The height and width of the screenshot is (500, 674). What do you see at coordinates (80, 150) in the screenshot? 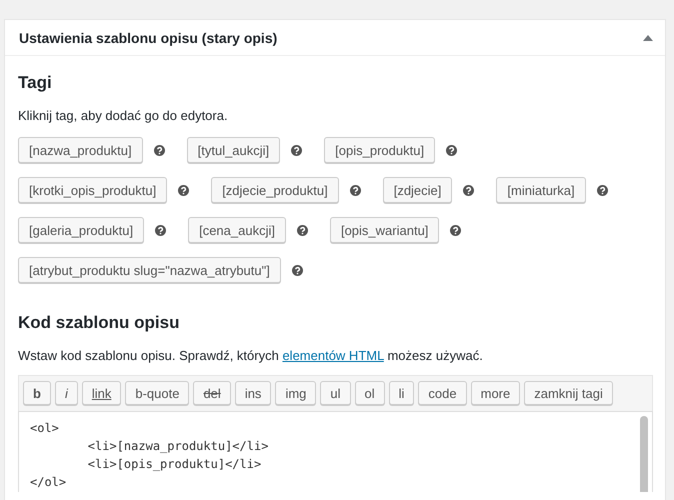
I see `tag-button: [nazwa_produktu]` at bounding box center [80, 150].